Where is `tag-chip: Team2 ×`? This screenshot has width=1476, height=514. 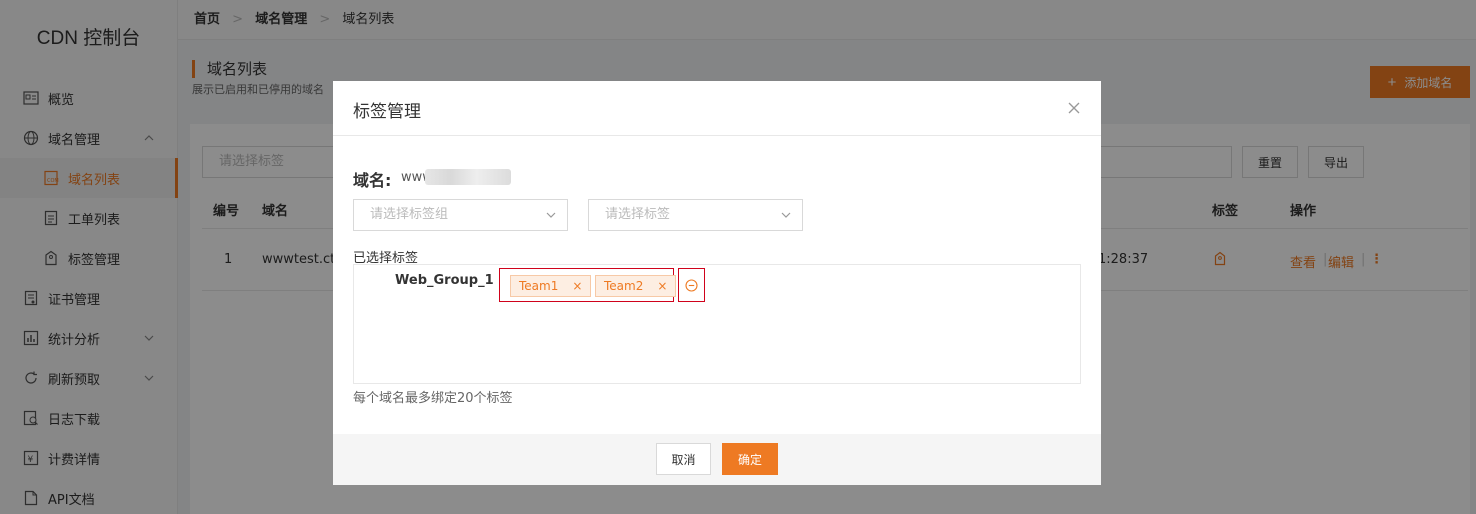
tag-chip: Team2 × is located at coordinates (636, 286).